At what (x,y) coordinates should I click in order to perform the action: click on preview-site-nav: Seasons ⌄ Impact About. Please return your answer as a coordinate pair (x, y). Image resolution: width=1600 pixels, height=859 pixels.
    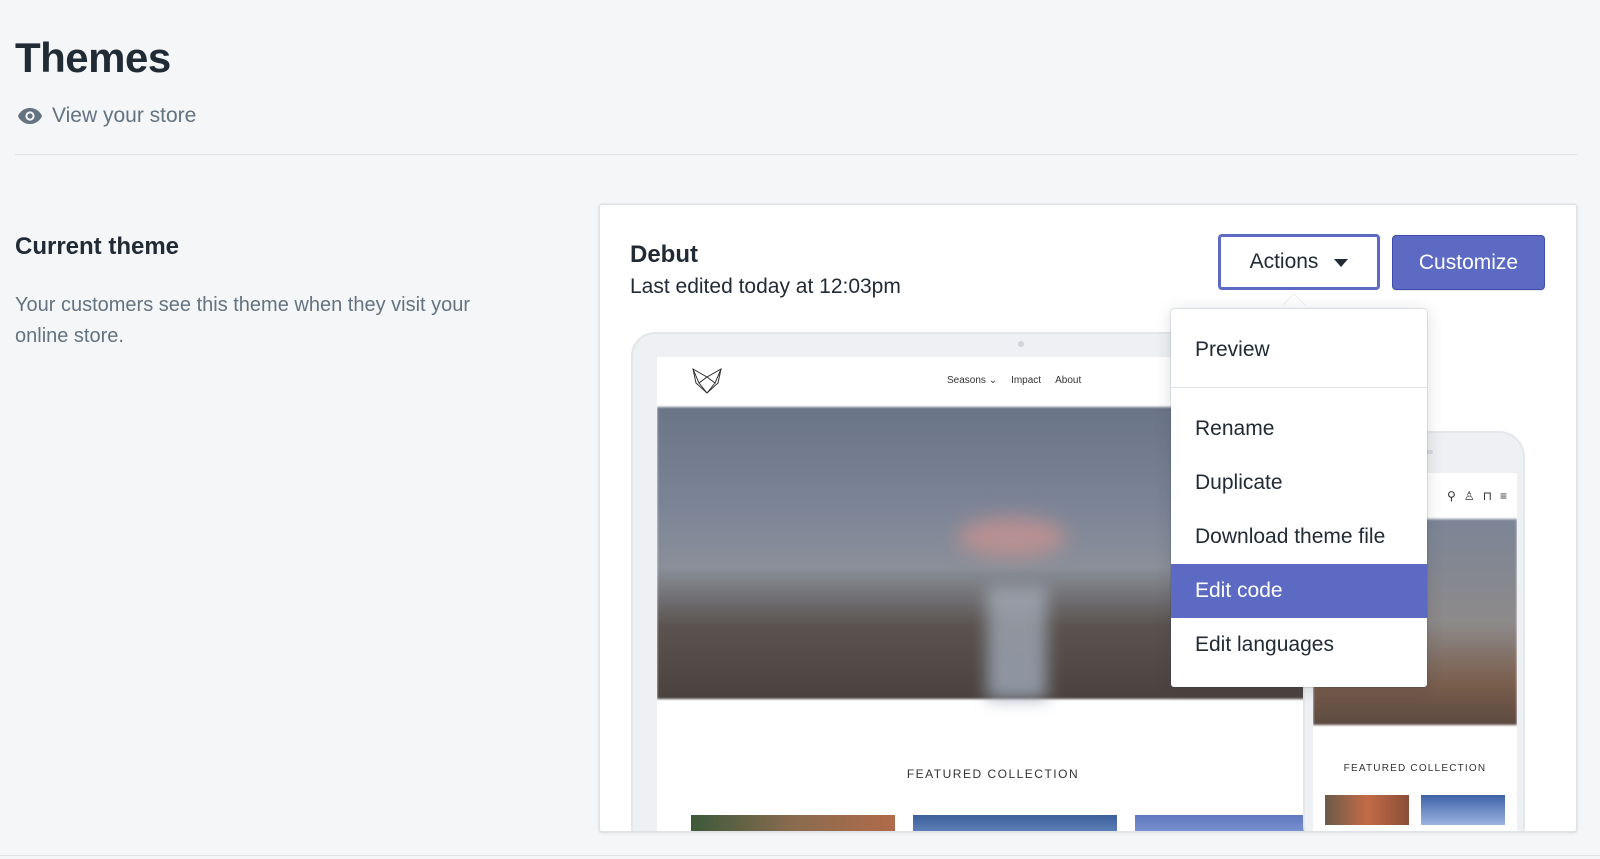
    Looking at the image, I should click on (1014, 380).